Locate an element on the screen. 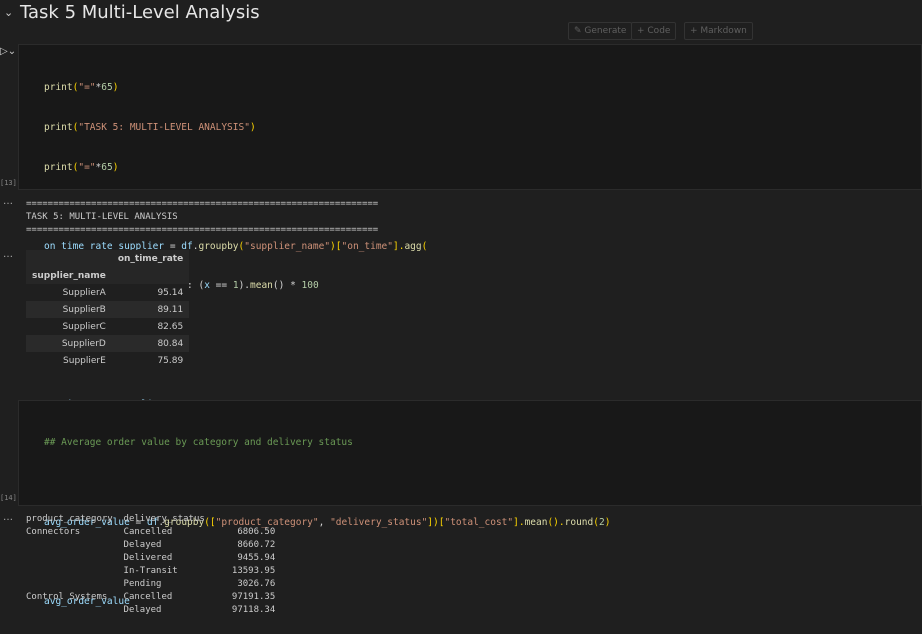 Image resolution: width=922 pixels, height=634 pixels. execution-count-13: [13] is located at coordinates (8, 183).